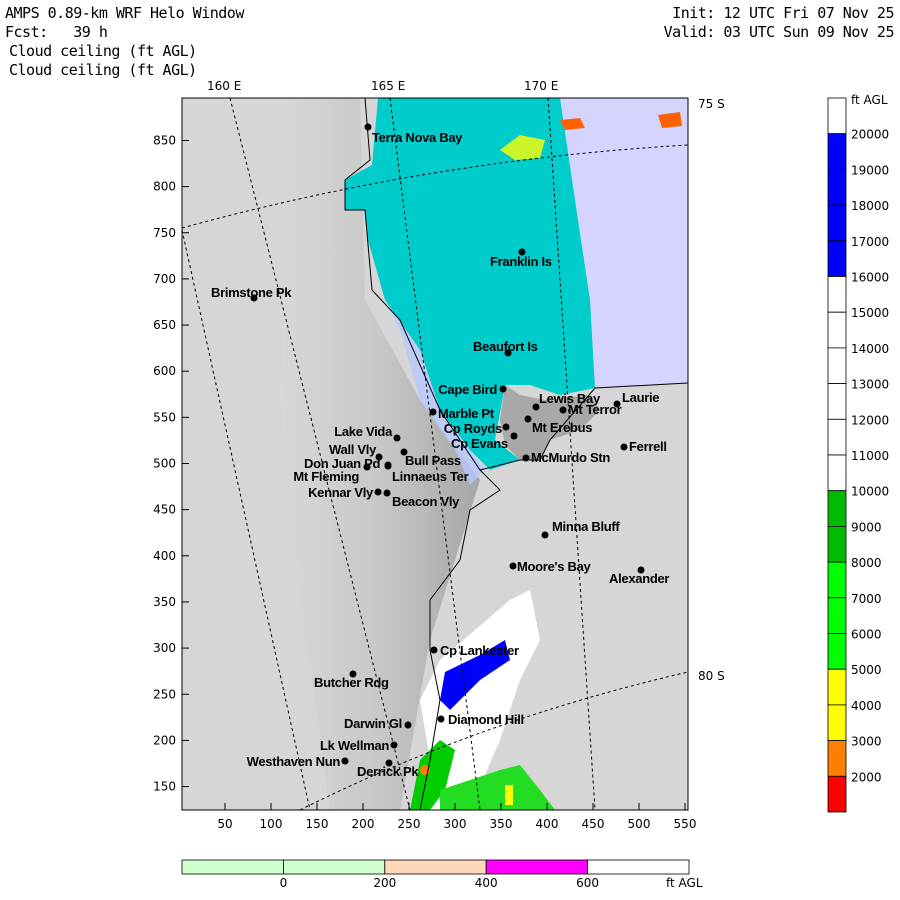 Image resolution: width=900 pixels, height=900 pixels. Describe the element at coordinates (363, 824) in the screenshot. I see `x-tick-label: 200` at that location.